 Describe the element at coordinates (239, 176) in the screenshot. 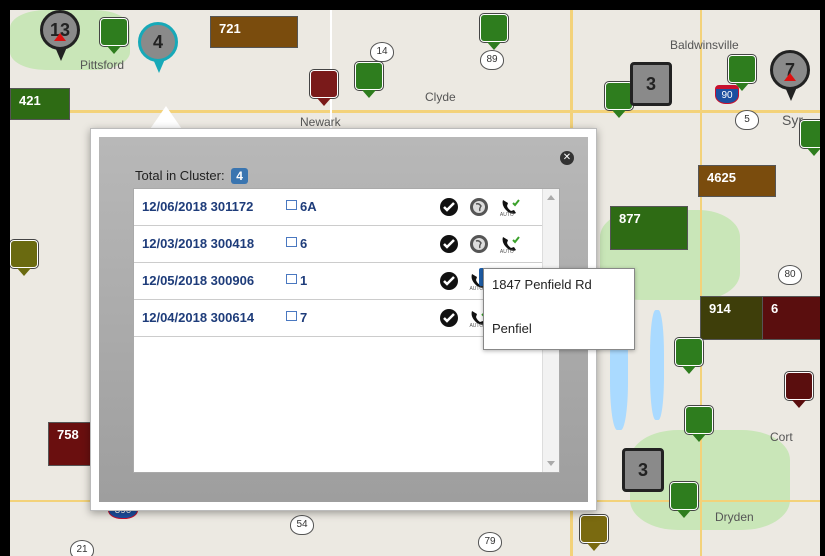

I see `count-badge: 4` at that location.